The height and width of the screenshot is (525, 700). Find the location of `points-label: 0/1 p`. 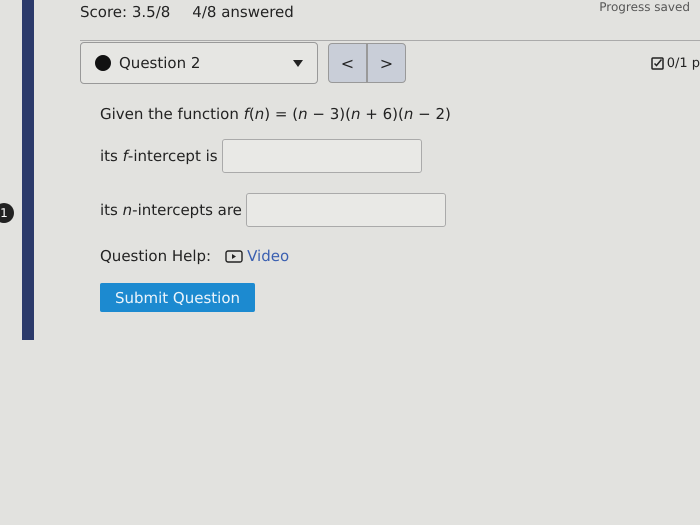

points-label: 0/1 p is located at coordinates (683, 63).